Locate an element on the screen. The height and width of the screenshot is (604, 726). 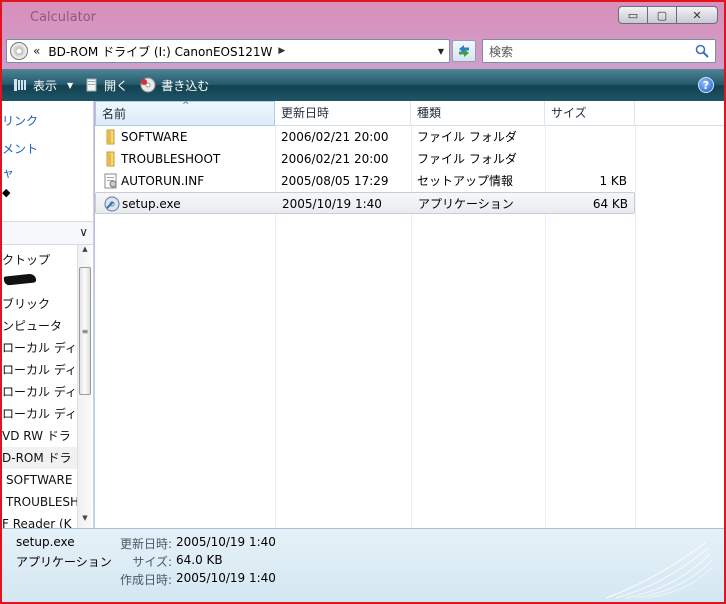
column-header-type: 種類 is located at coordinates (478, 113).